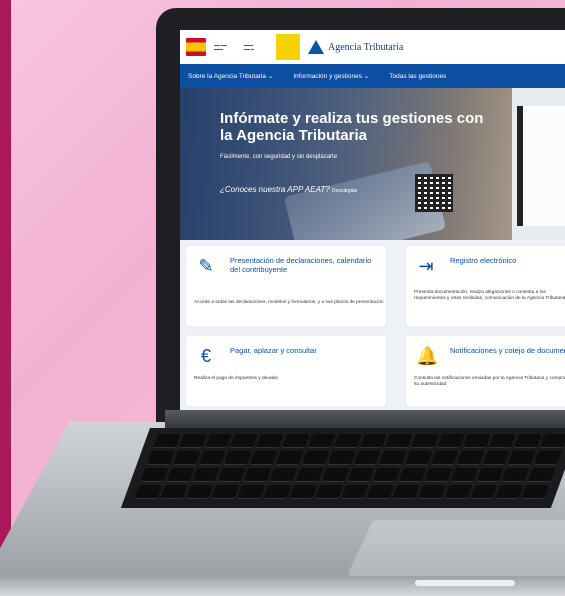 Image resolution: width=565 pixels, height=596 pixels. I want to click on nav-todas-gestiones: Todas las gestiones, so click(417, 76).